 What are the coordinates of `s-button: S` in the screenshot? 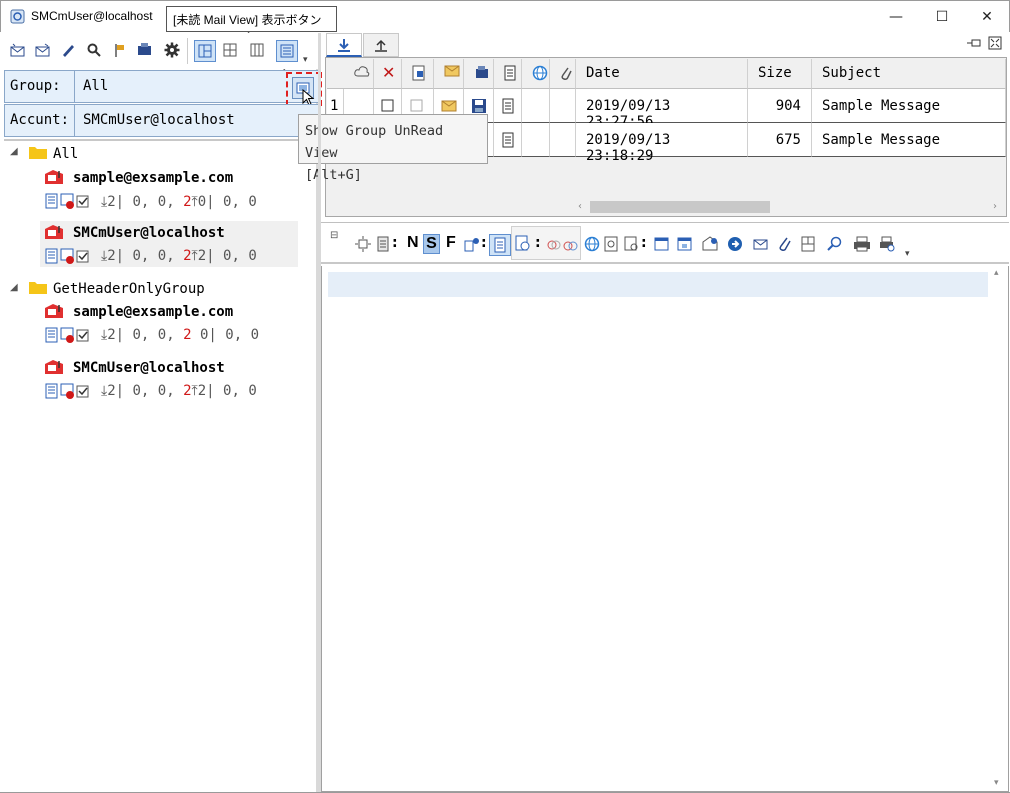 It's located at (431, 244).